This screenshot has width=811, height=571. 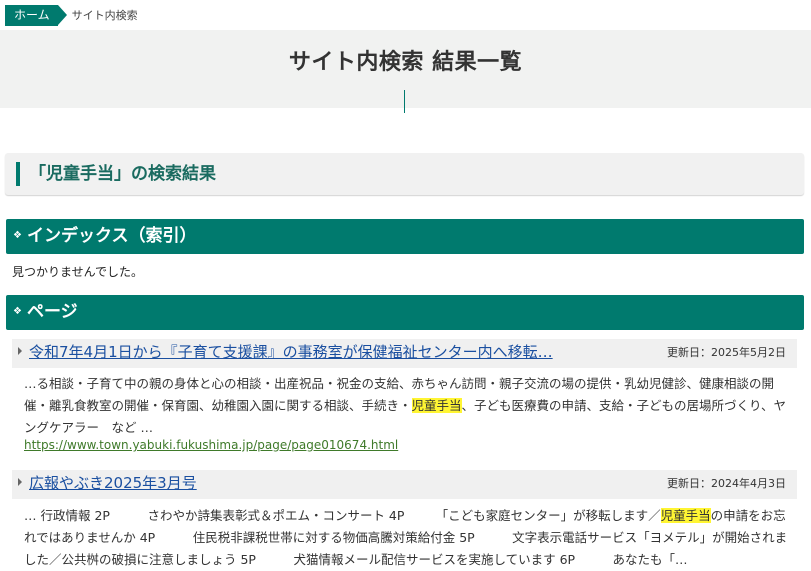 What do you see at coordinates (112, 236) in the screenshot?
I see `section-title-index: インデックス（索引）` at bounding box center [112, 236].